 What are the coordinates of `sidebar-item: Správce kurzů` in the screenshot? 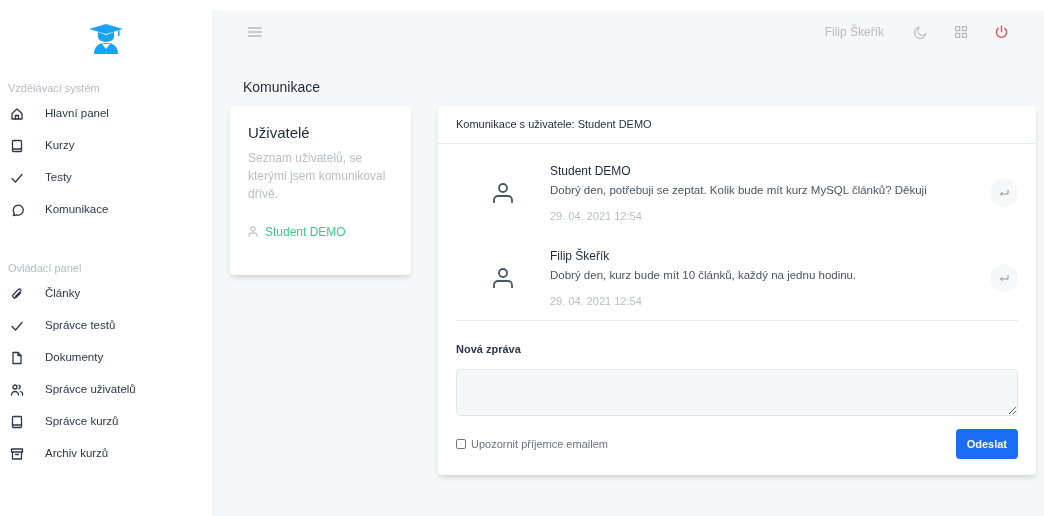 It's located at (106, 422).